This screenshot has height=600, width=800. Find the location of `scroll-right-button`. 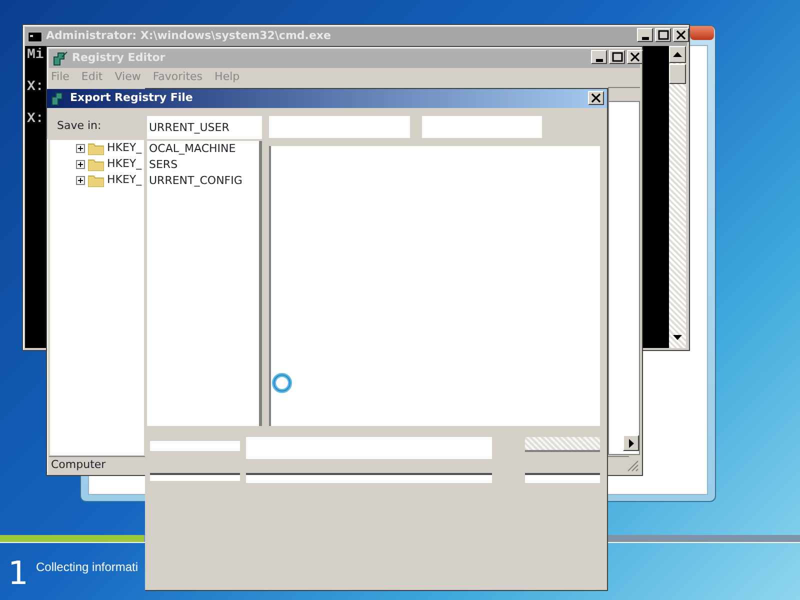

scroll-right-button is located at coordinates (631, 443).